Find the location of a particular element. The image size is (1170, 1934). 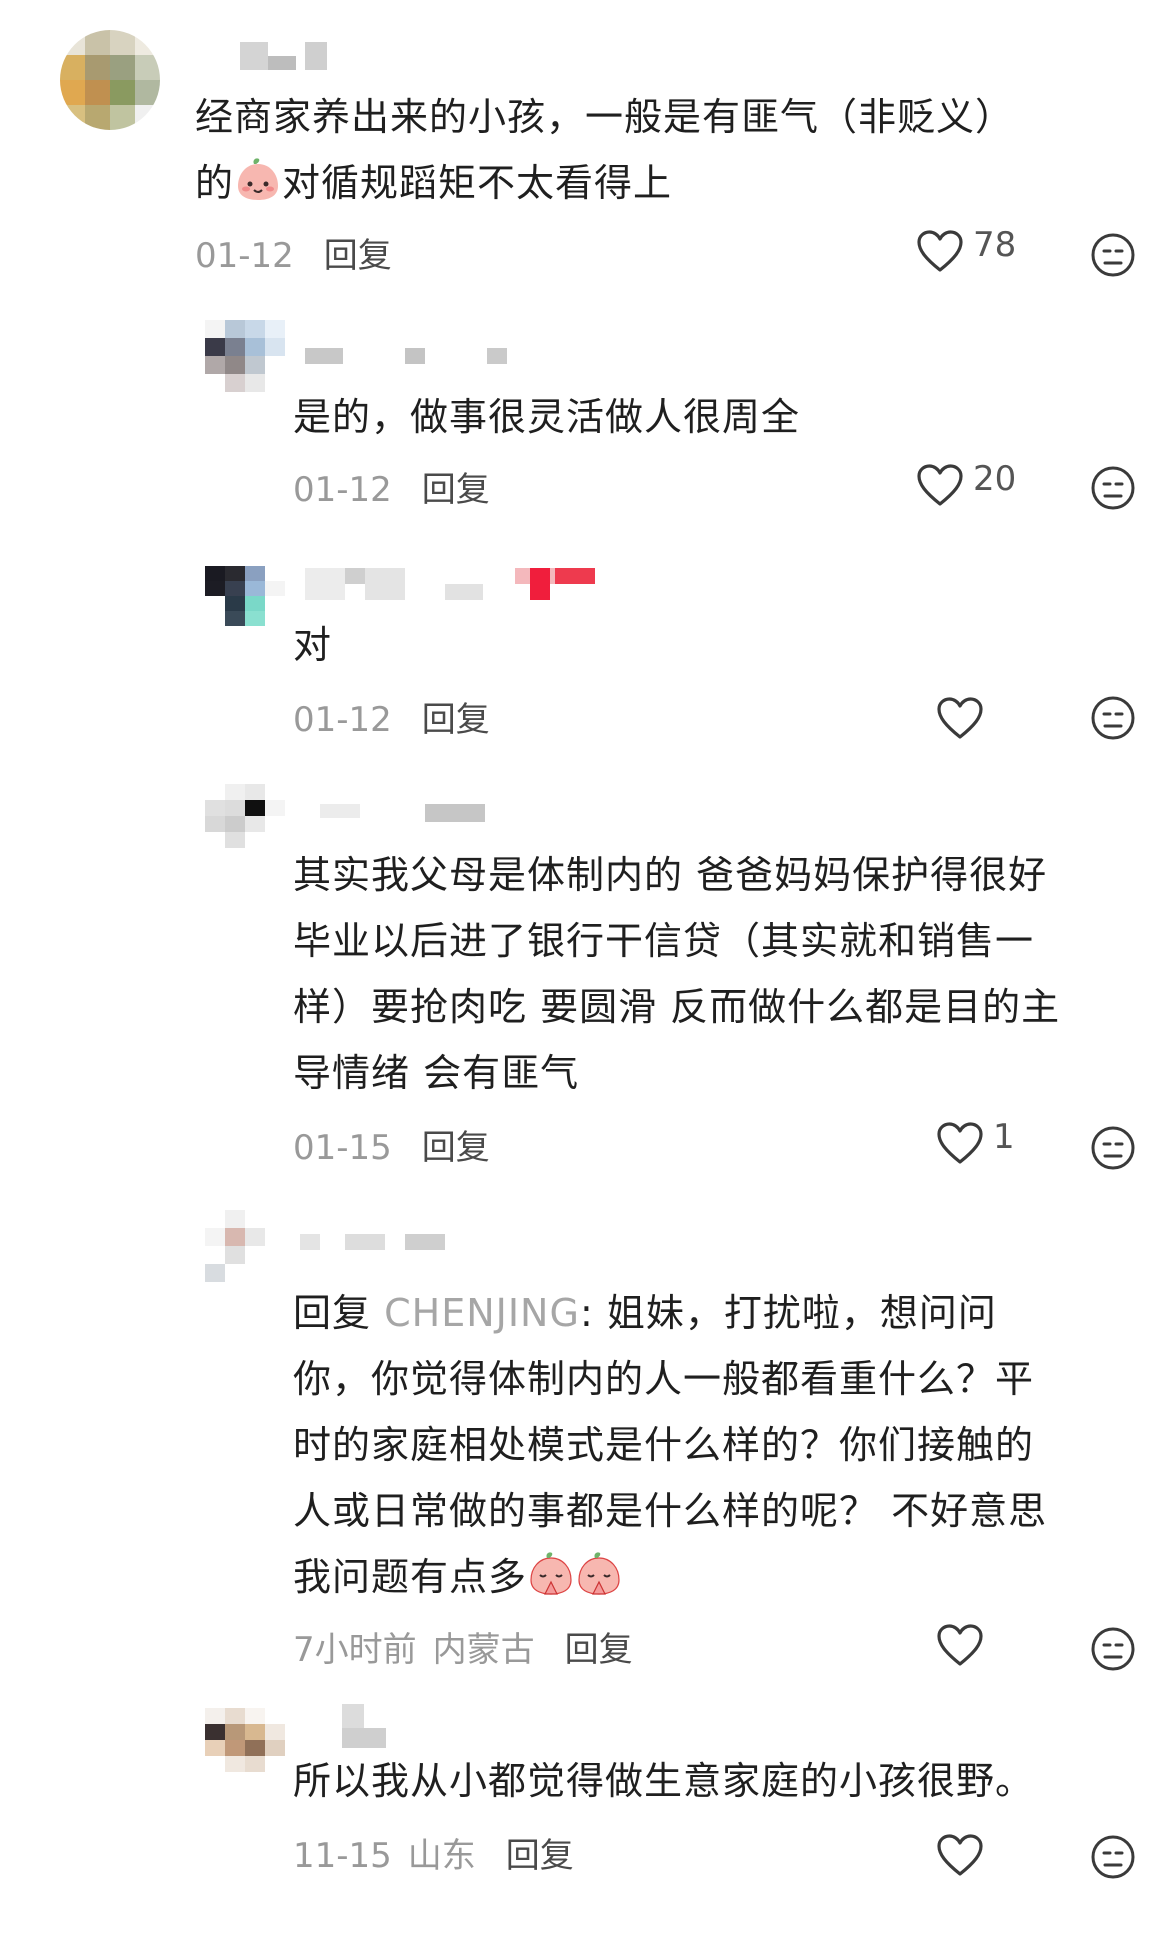

like-button: 78 is located at coordinates (966, 249).